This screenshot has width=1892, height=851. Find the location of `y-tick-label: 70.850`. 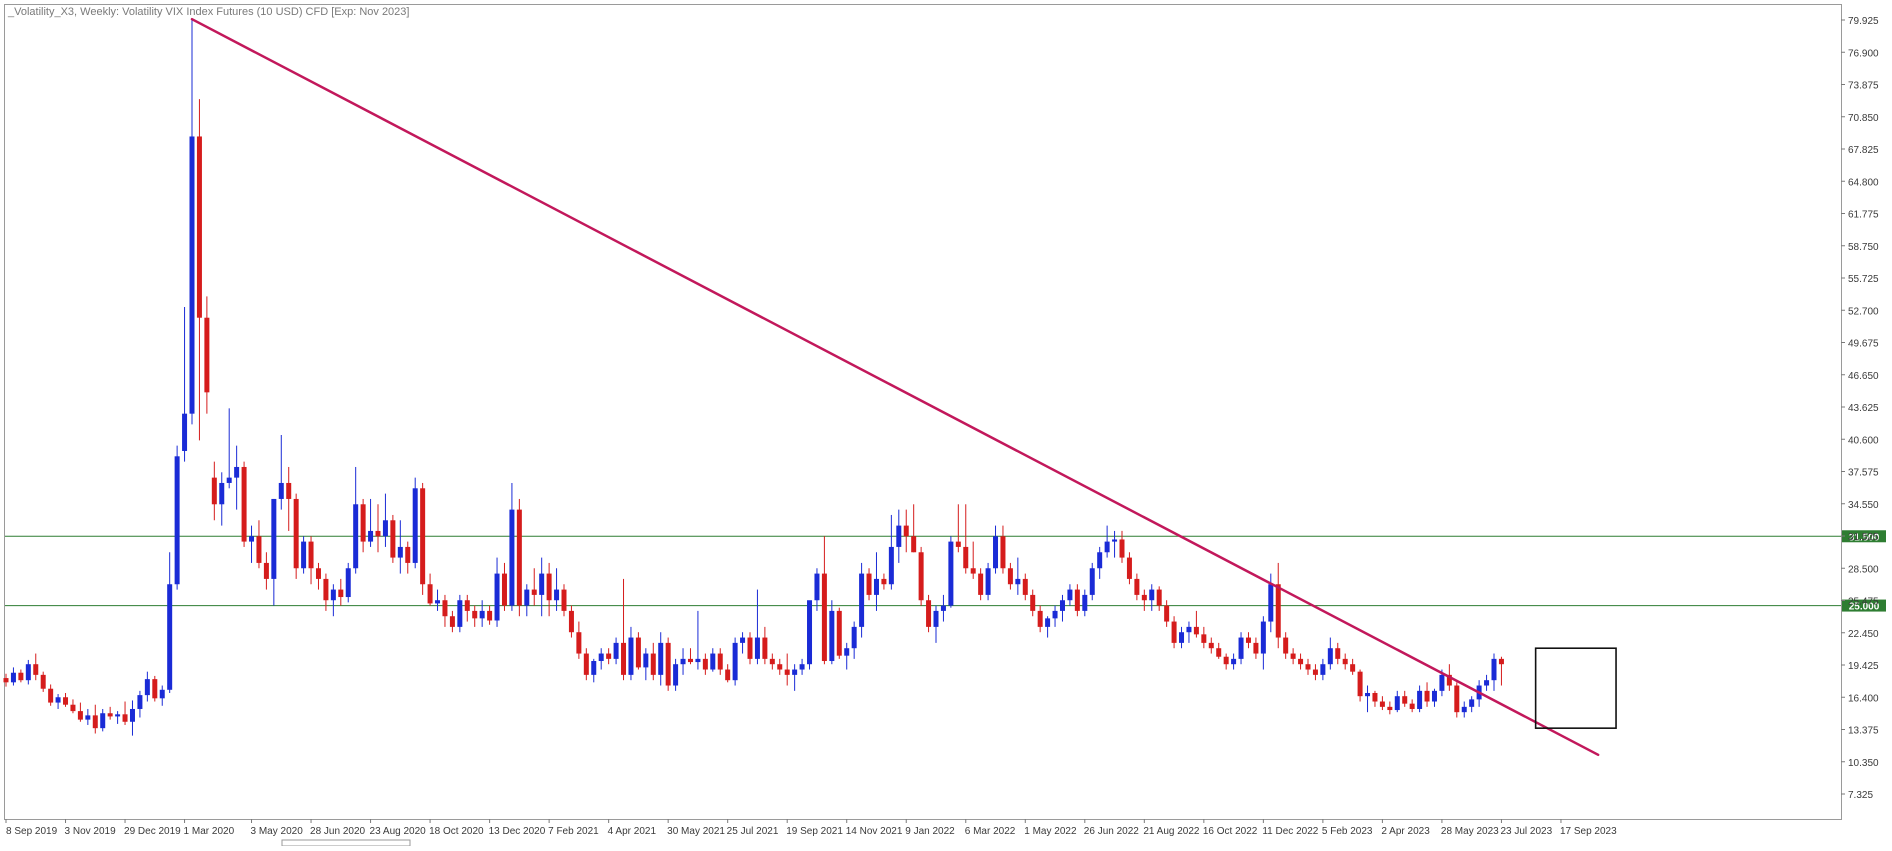

y-tick-label: 70.850 is located at coordinates (1863, 118).